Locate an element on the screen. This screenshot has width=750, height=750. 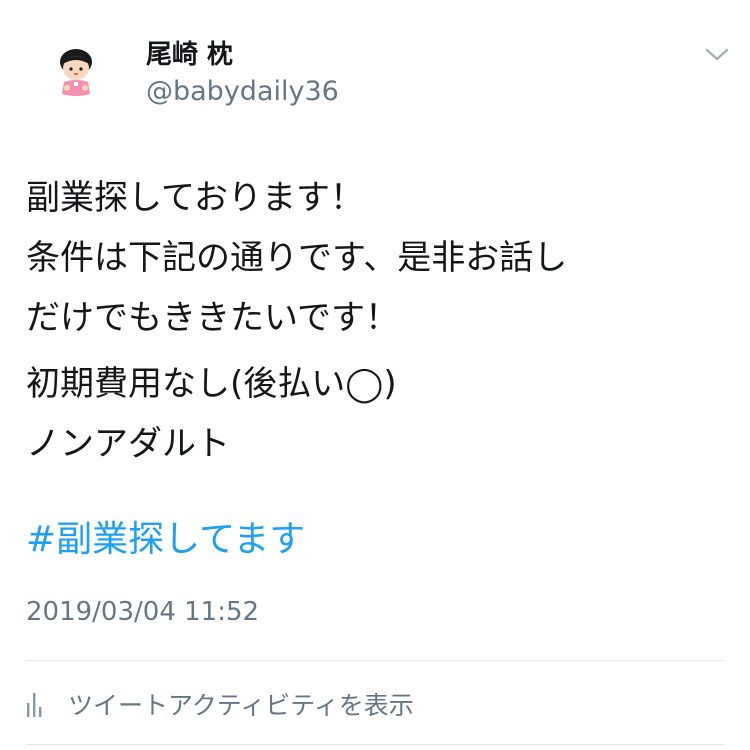
chevron-down-icon is located at coordinates (717, 54).